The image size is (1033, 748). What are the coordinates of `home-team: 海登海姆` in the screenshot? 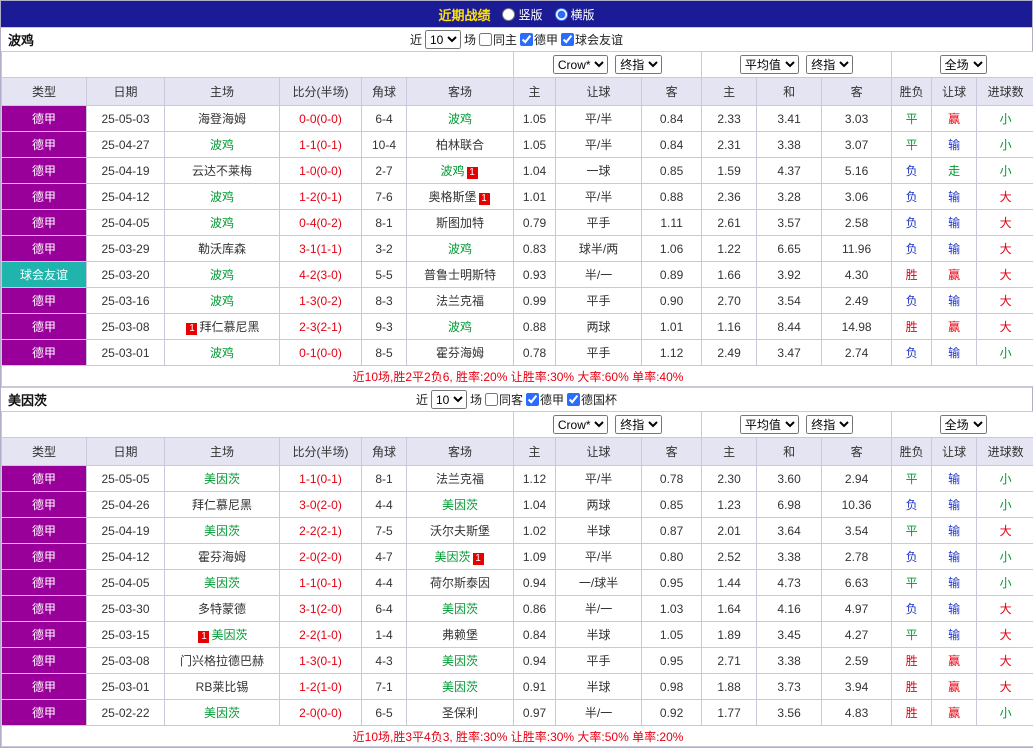 It's located at (222, 119).